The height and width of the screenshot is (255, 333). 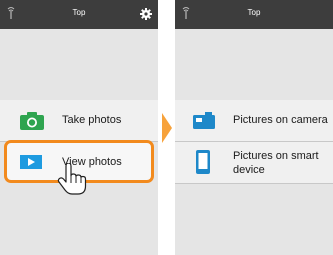 I want to click on next-arrow-icon, so click(x=167, y=128).